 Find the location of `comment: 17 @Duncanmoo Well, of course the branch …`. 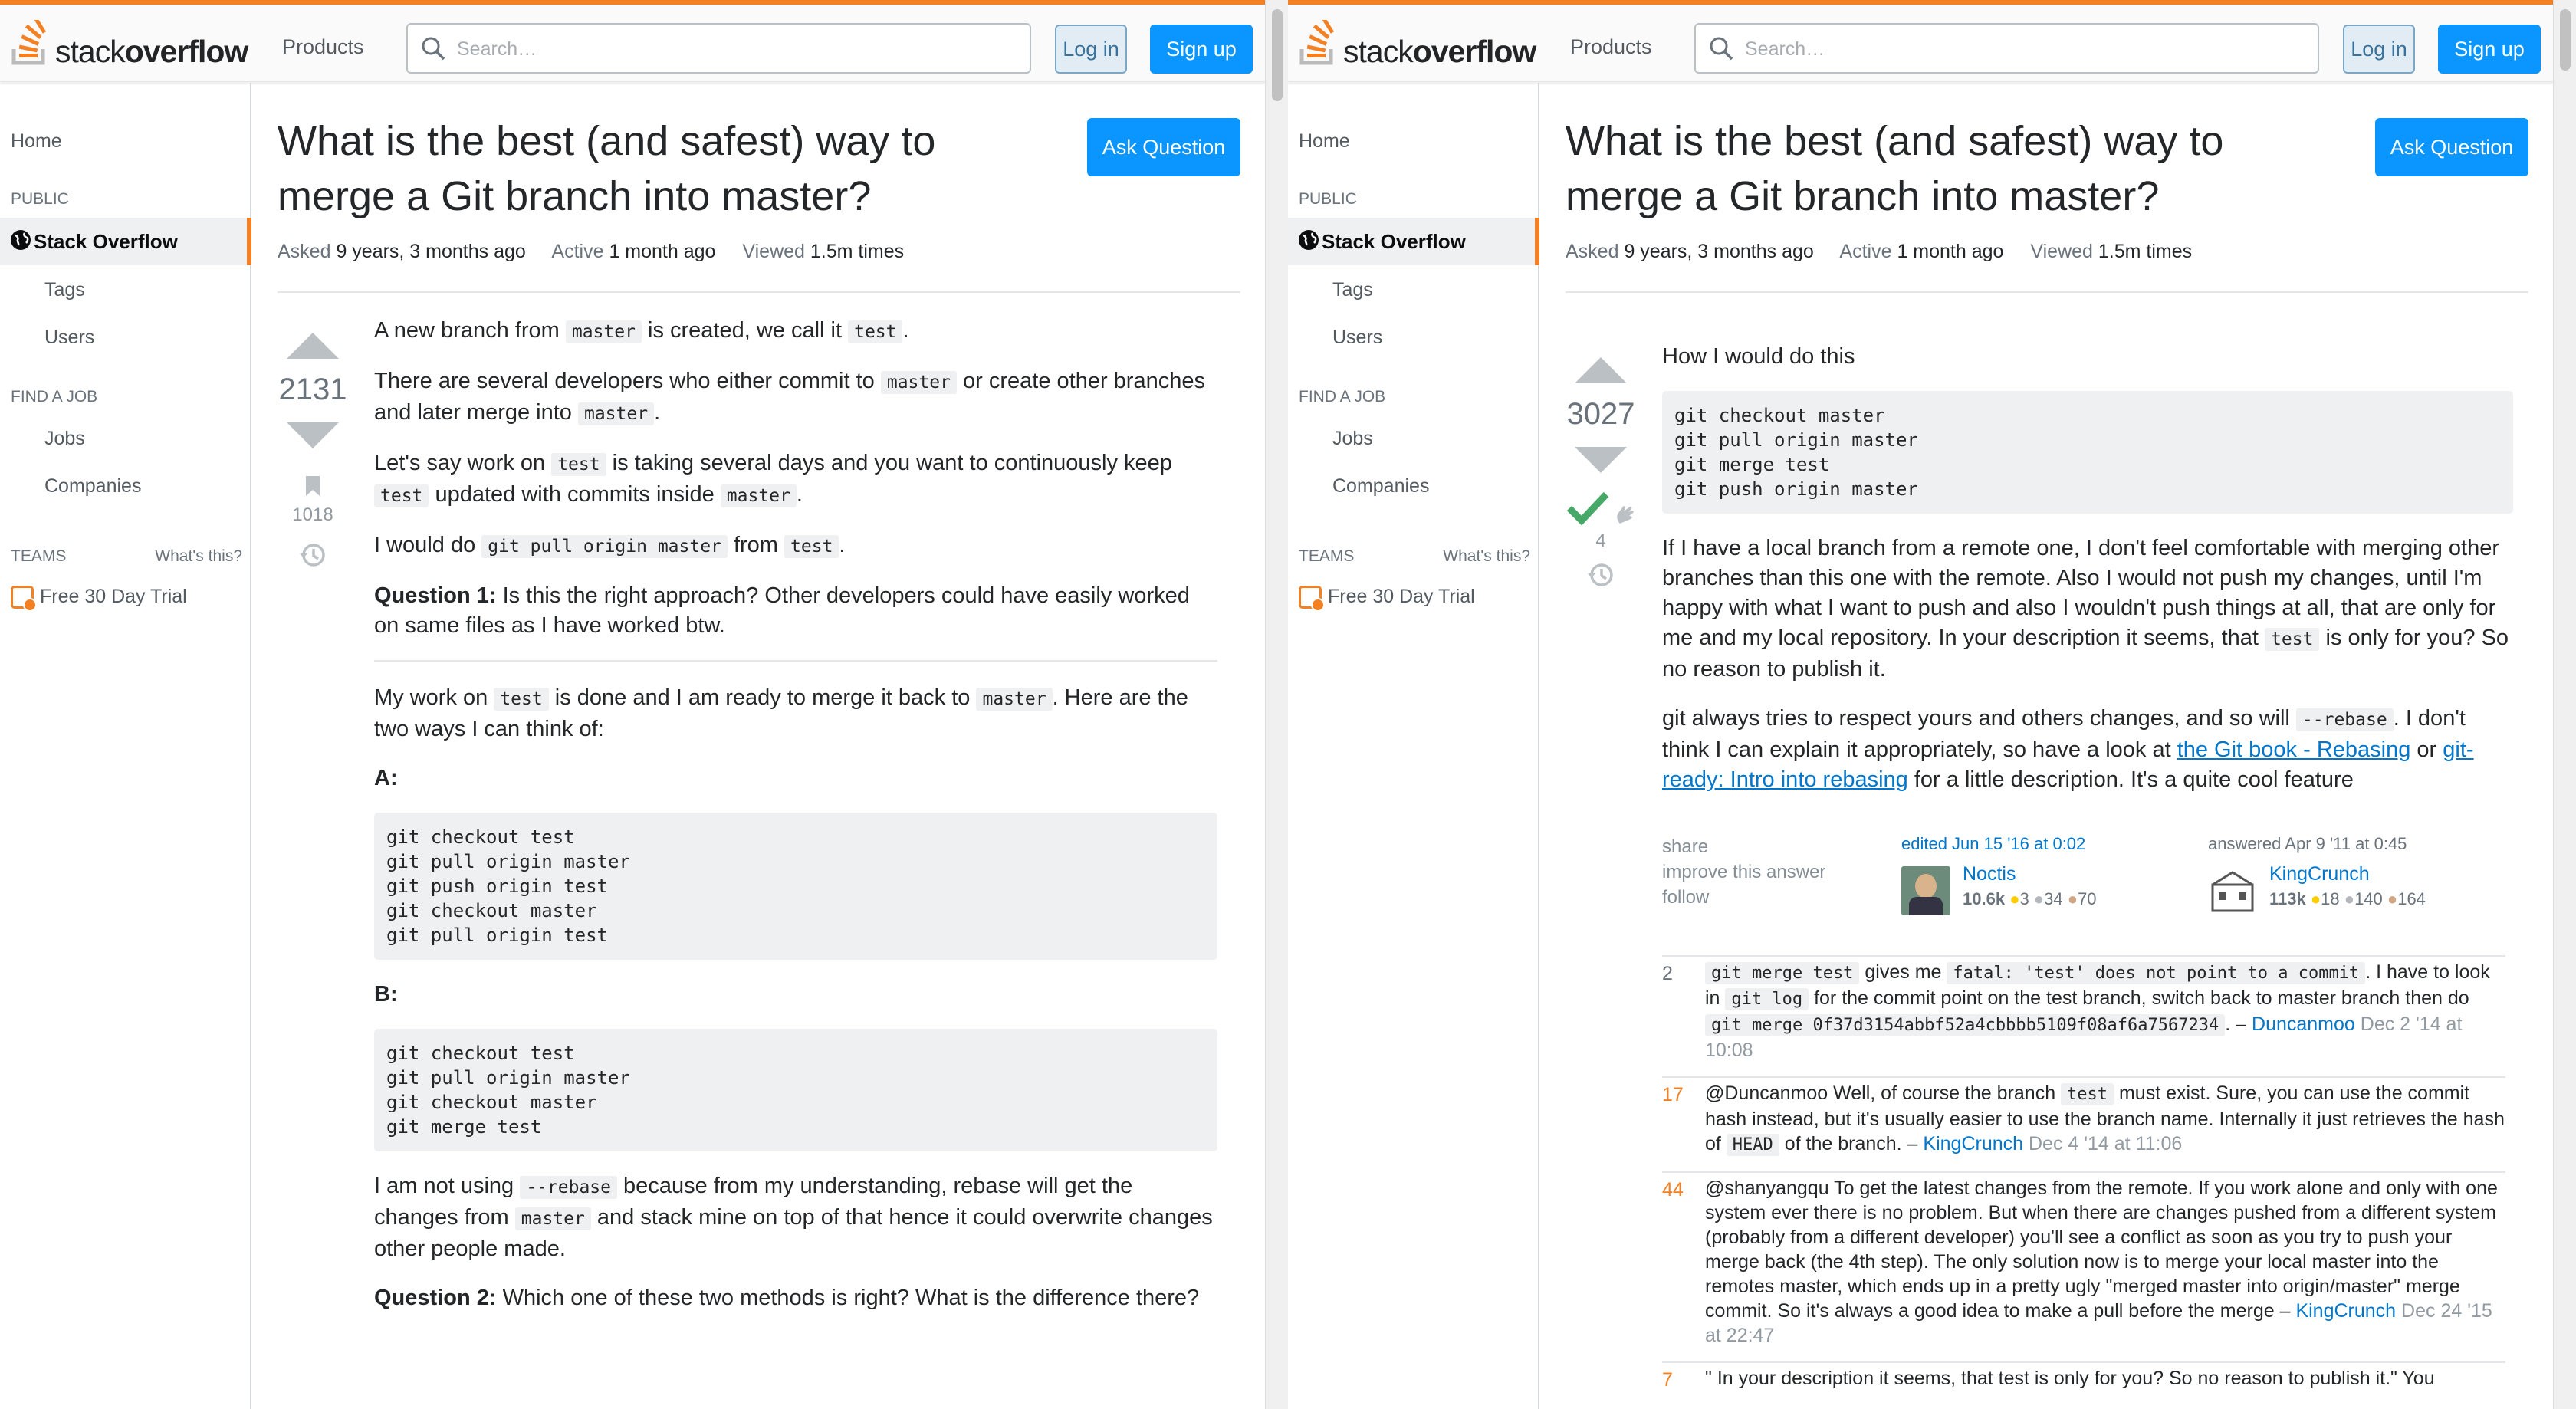

comment: 17 @Duncanmoo Well, of course the branch … is located at coordinates (2083, 1122).